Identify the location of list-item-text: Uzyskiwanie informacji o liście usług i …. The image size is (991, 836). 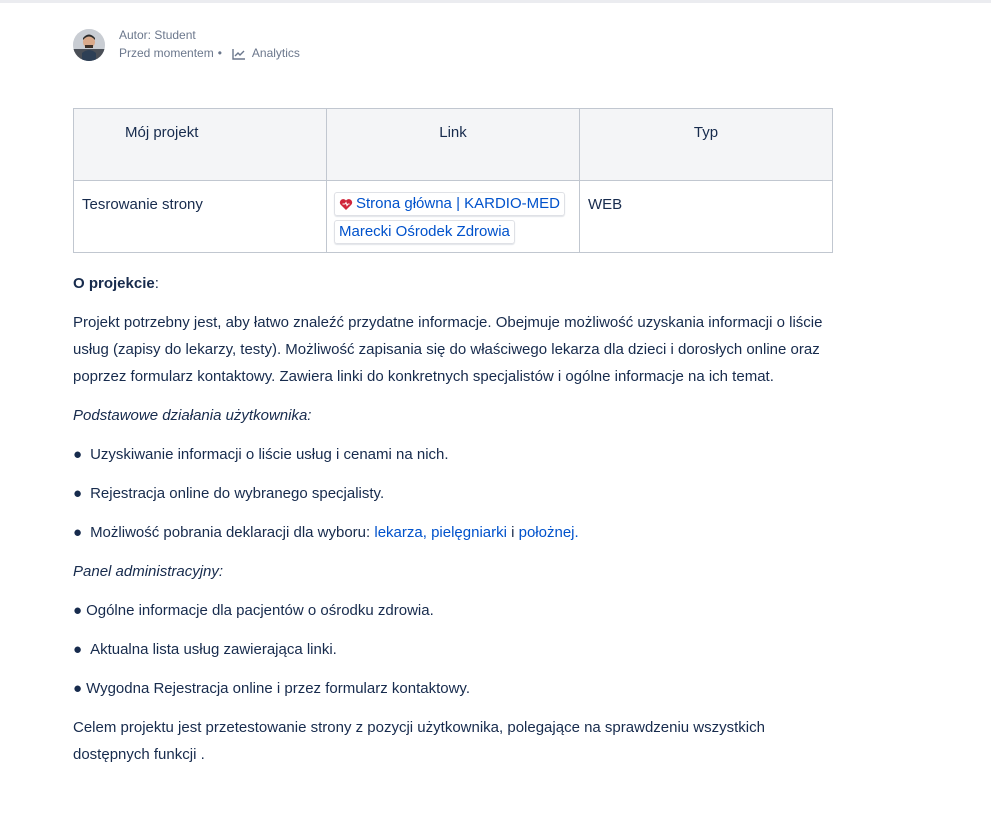
(269, 454).